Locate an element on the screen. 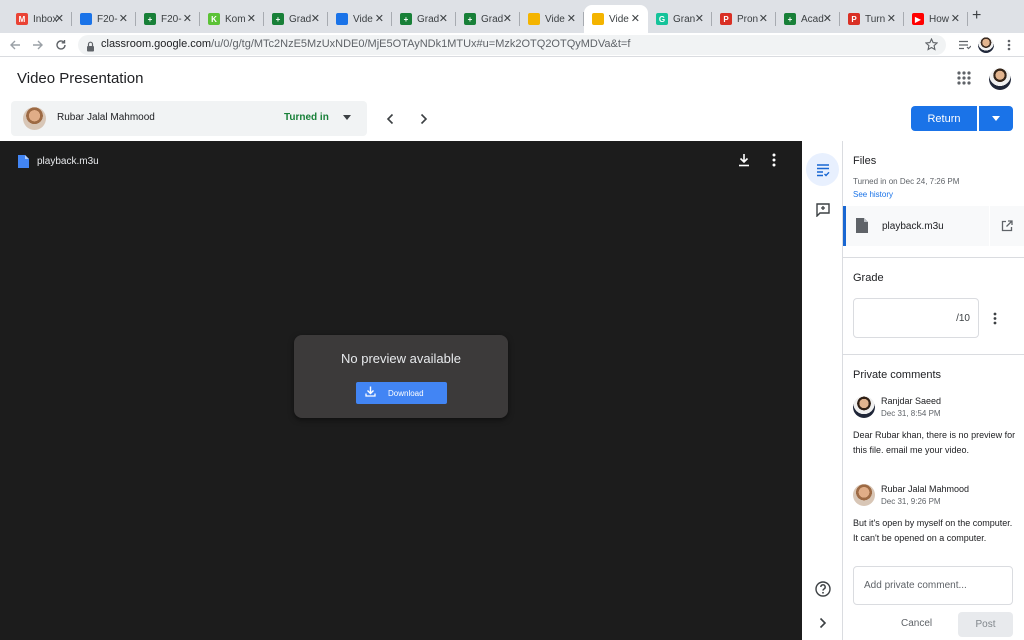  tab-label: F20- is located at coordinates (107, 19).